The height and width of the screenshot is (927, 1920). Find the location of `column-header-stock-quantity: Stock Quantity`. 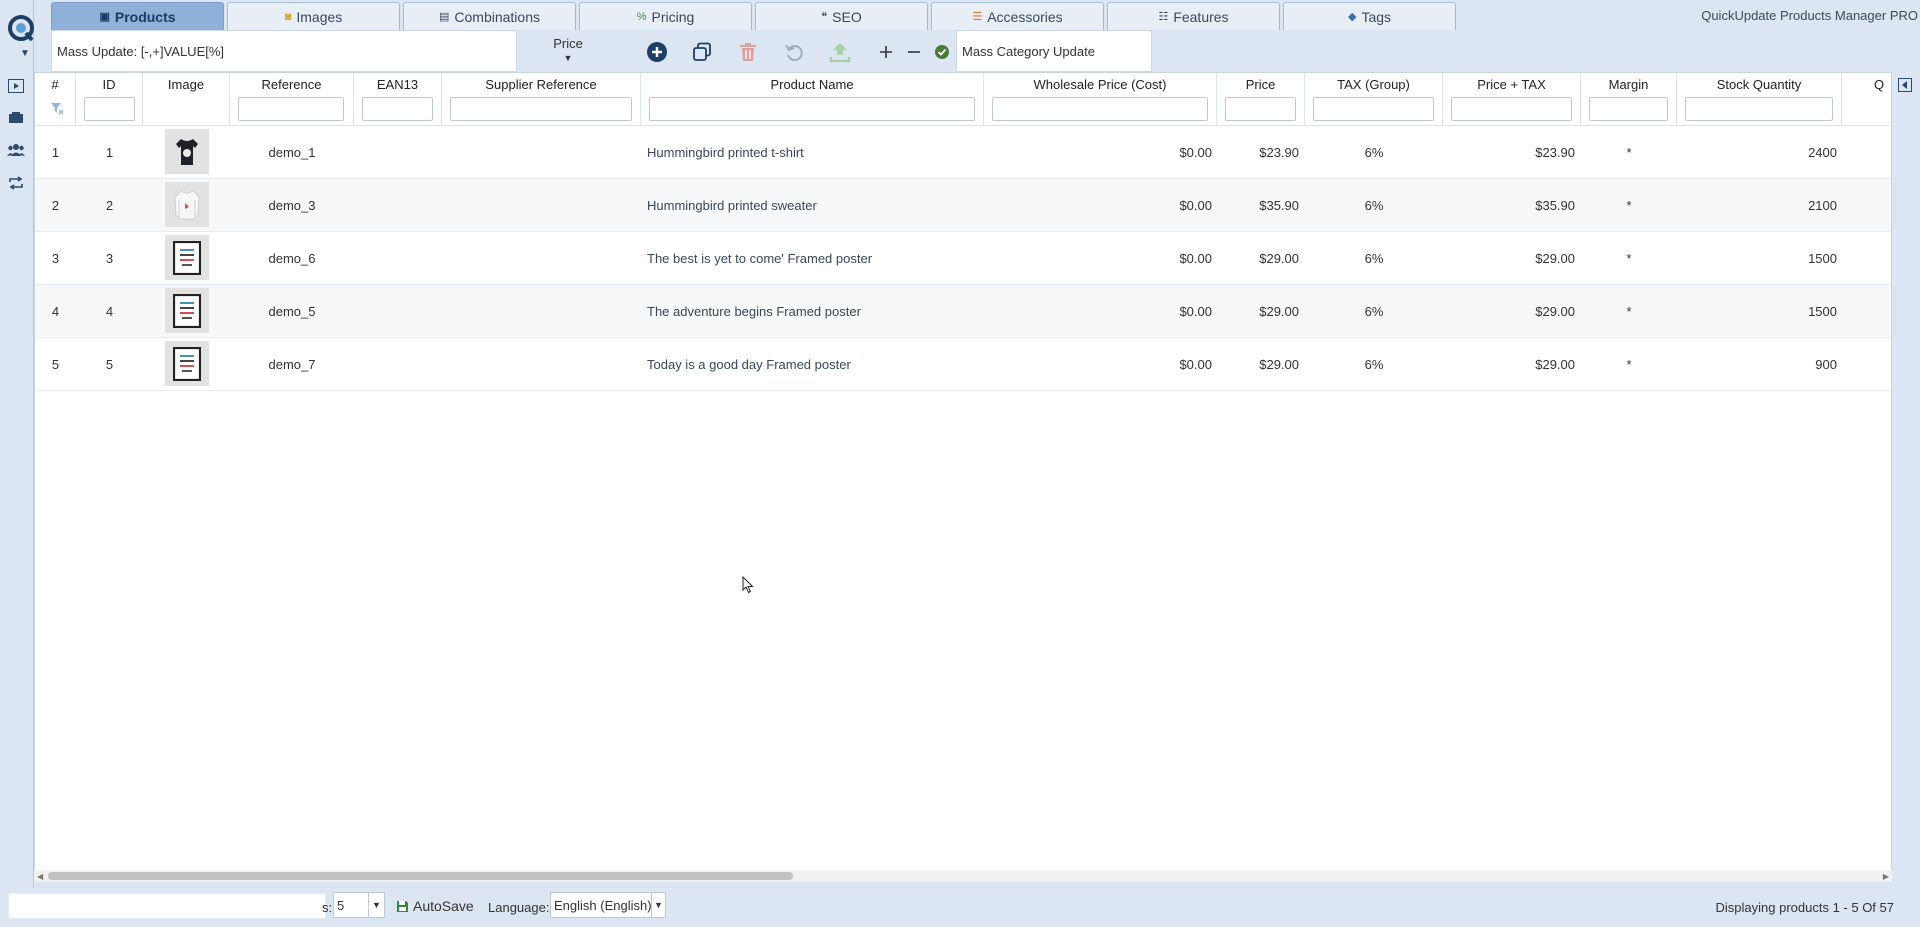

column-header-stock-quantity: Stock Quantity is located at coordinates (1759, 99).